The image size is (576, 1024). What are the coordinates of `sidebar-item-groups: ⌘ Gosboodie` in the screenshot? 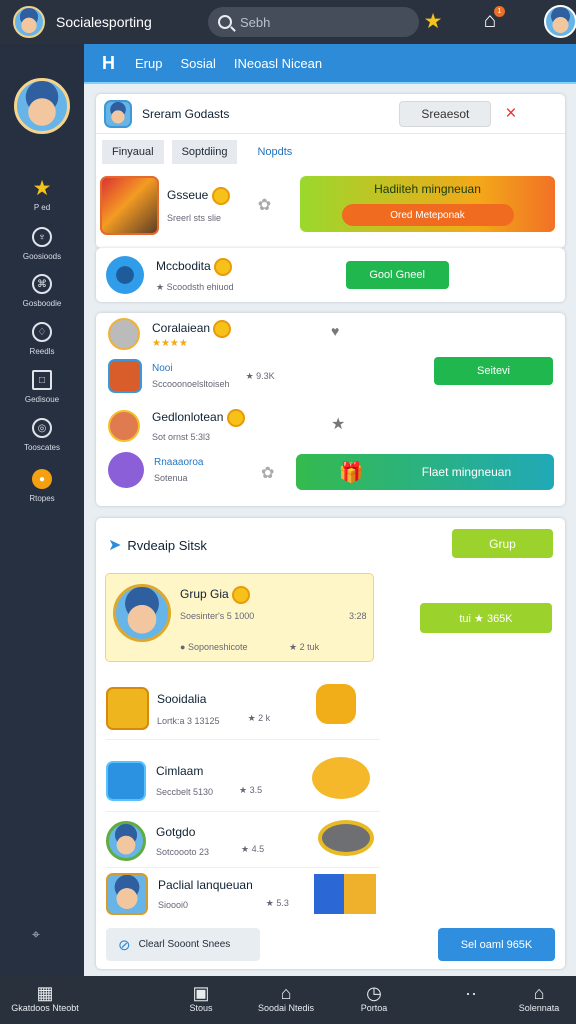 It's located at (42, 291).